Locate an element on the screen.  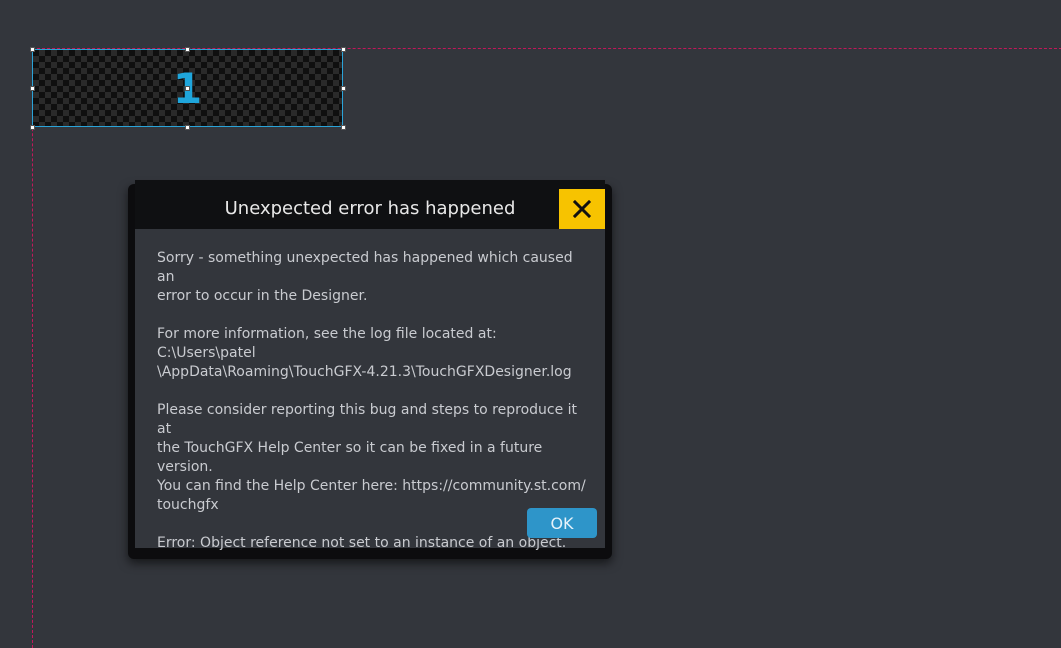
close-icon is located at coordinates (582, 209).